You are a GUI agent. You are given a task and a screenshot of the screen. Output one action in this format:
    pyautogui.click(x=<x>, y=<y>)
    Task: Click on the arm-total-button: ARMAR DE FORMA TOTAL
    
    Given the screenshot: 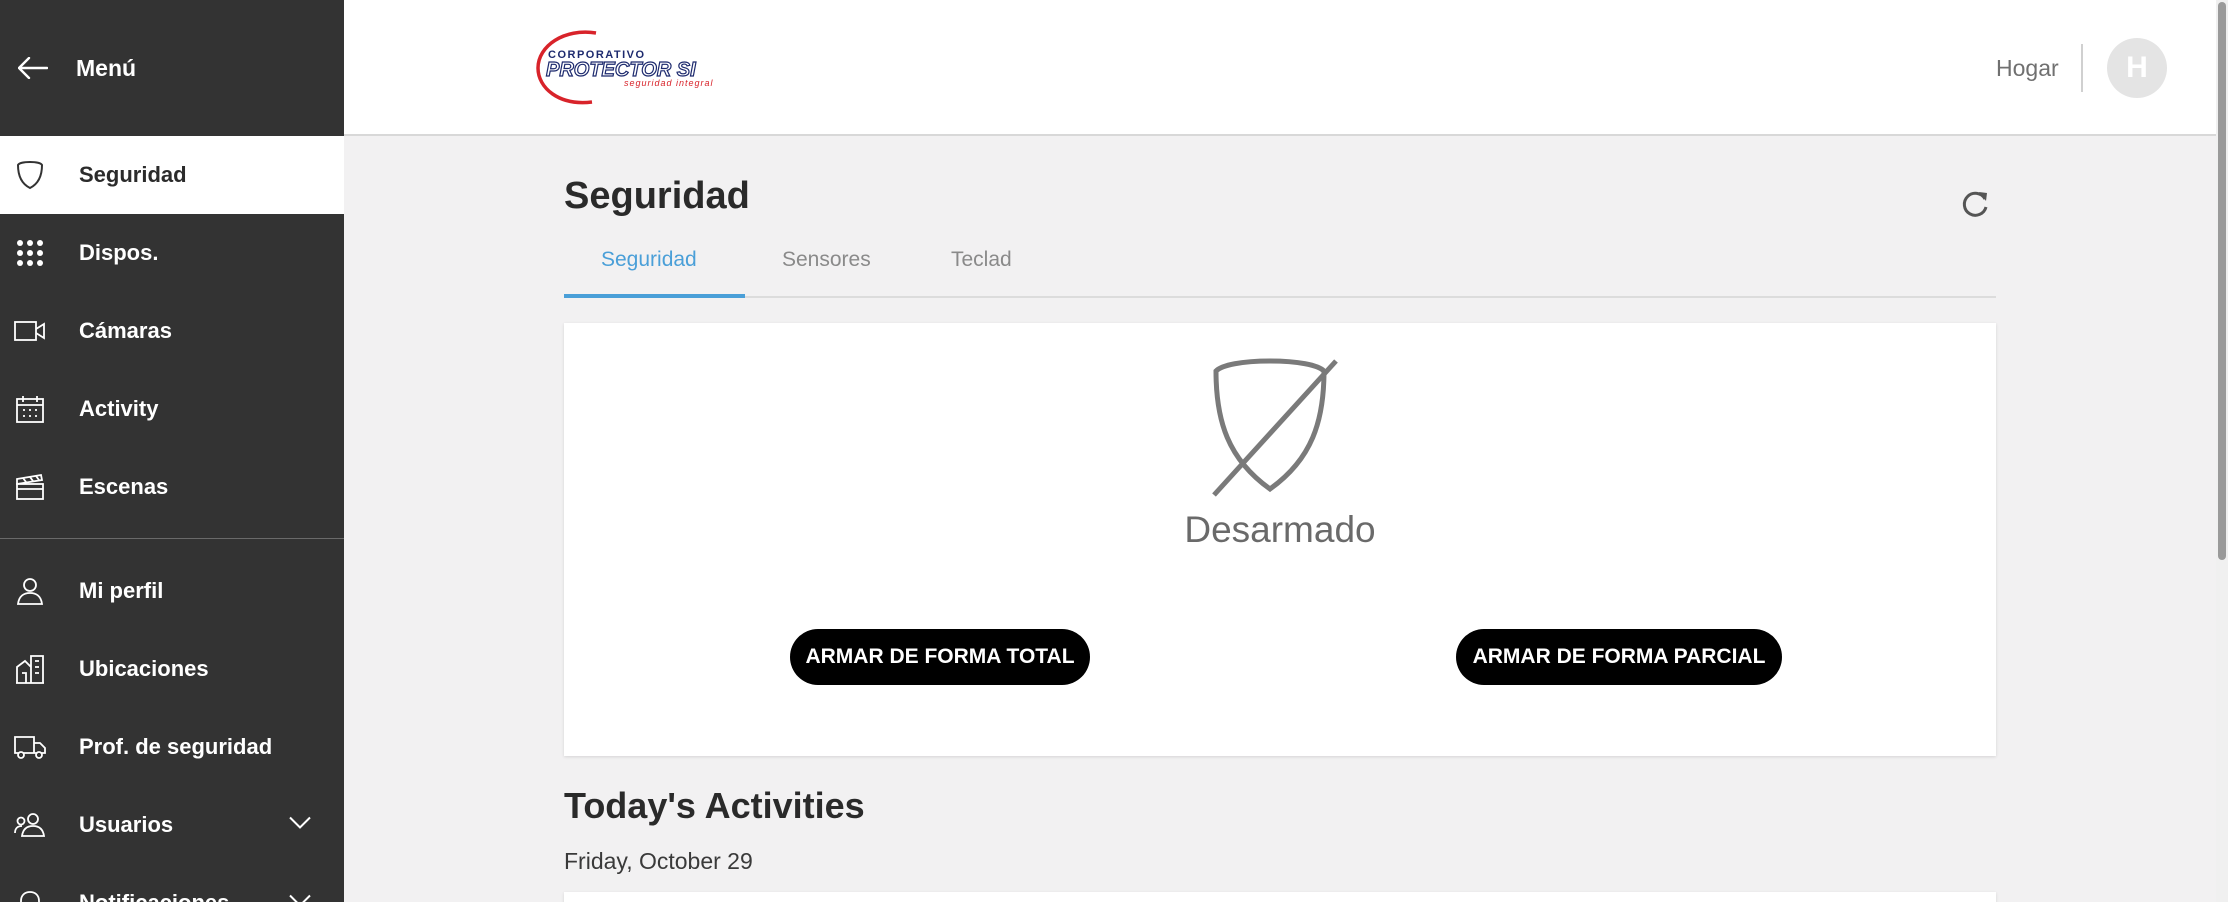 What is the action you would take?
    pyautogui.click(x=940, y=657)
    